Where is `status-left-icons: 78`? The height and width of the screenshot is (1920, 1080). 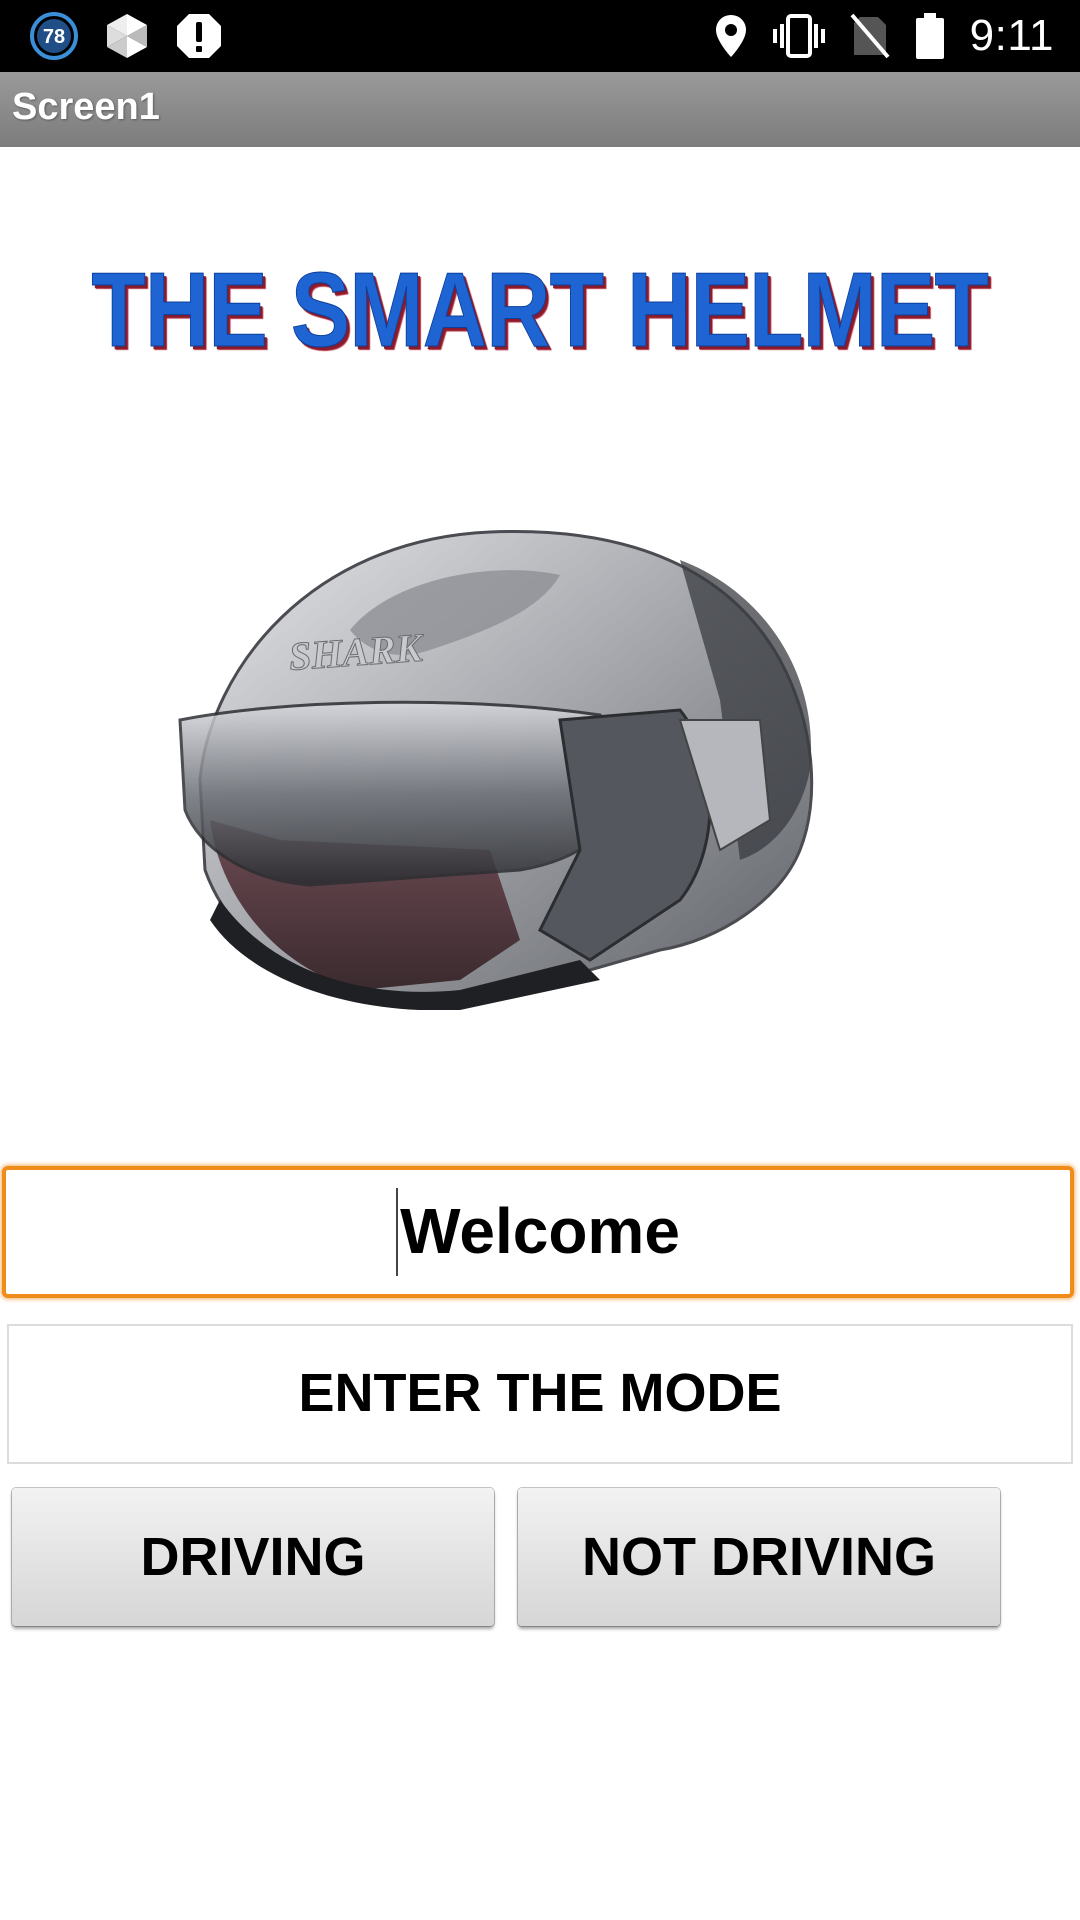 status-left-icons: 78 is located at coordinates (126, 36).